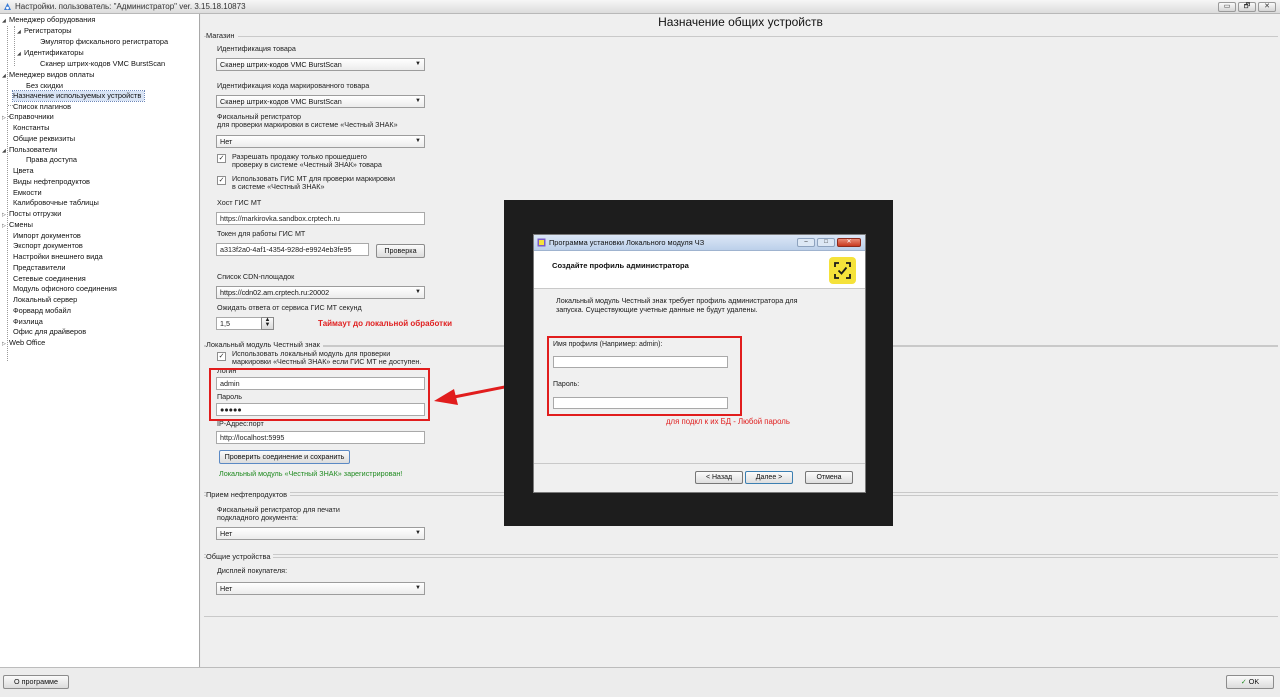  I want to click on minimize-button: ▭, so click(1227, 7).